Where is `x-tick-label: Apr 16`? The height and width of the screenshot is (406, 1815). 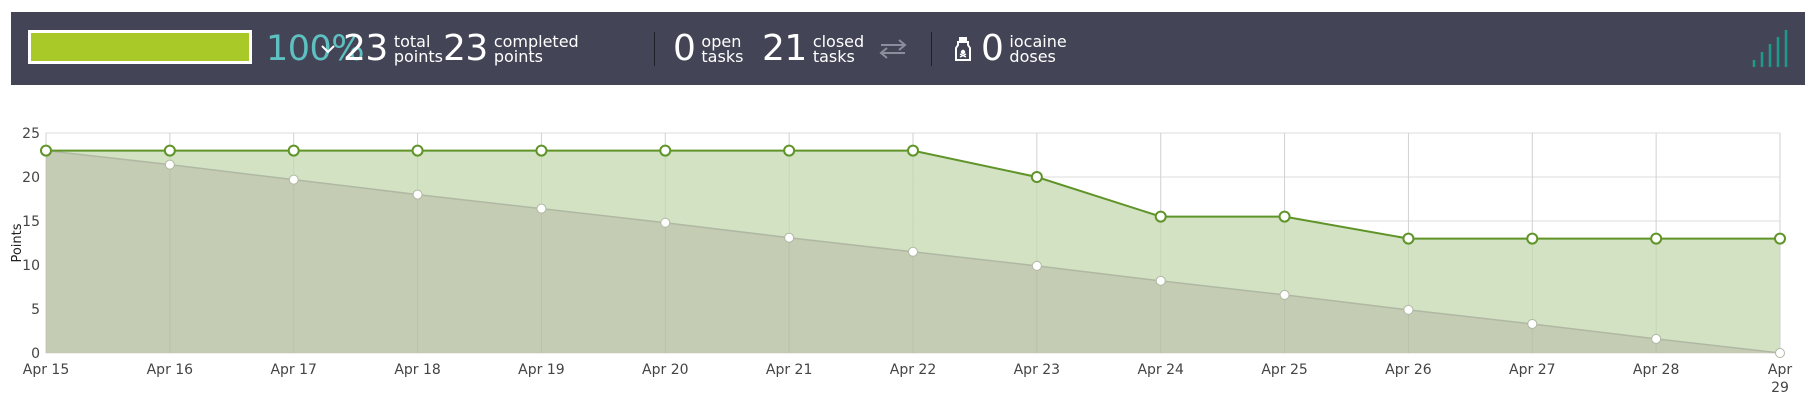
x-tick-label: Apr 16 is located at coordinates (170, 370).